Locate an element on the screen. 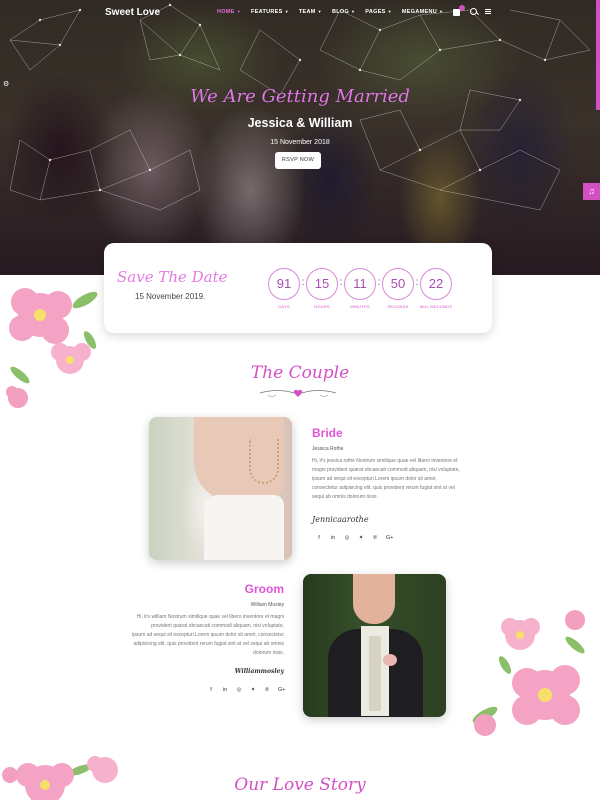 This screenshot has width=600, height=800. menu-item-team: TEAM ▼ is located at coordinates (310, 12).